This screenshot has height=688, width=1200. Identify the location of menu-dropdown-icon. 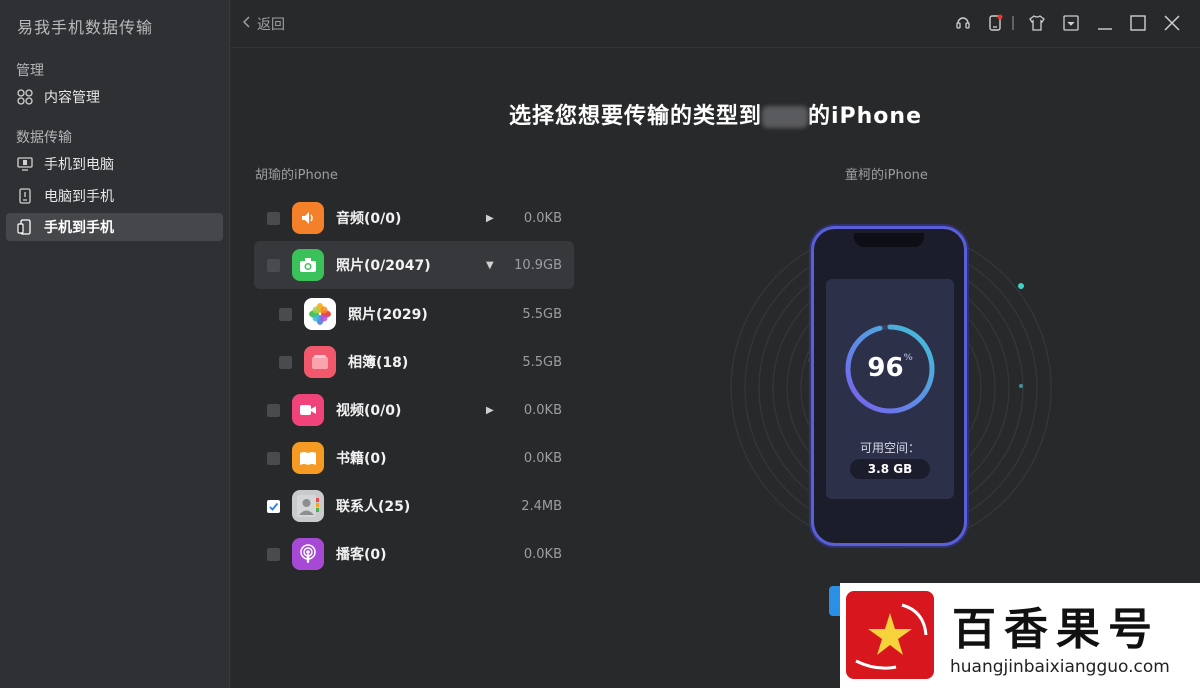
(1071, 23).